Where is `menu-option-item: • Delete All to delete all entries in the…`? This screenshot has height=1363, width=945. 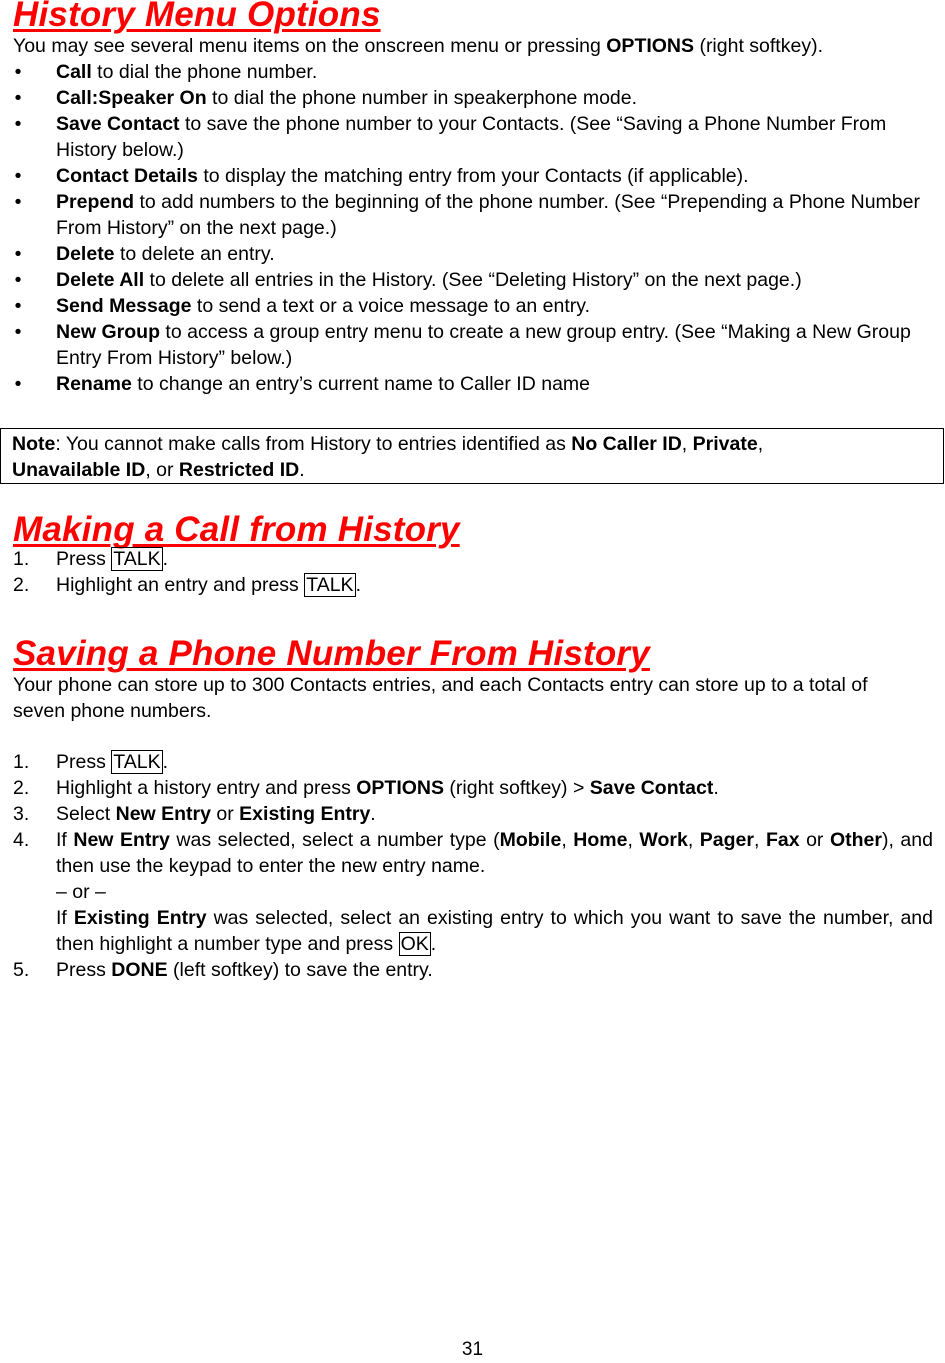 menu-option-item: • Delete All to delete all entries in the… is located at coordinates (473, 280).